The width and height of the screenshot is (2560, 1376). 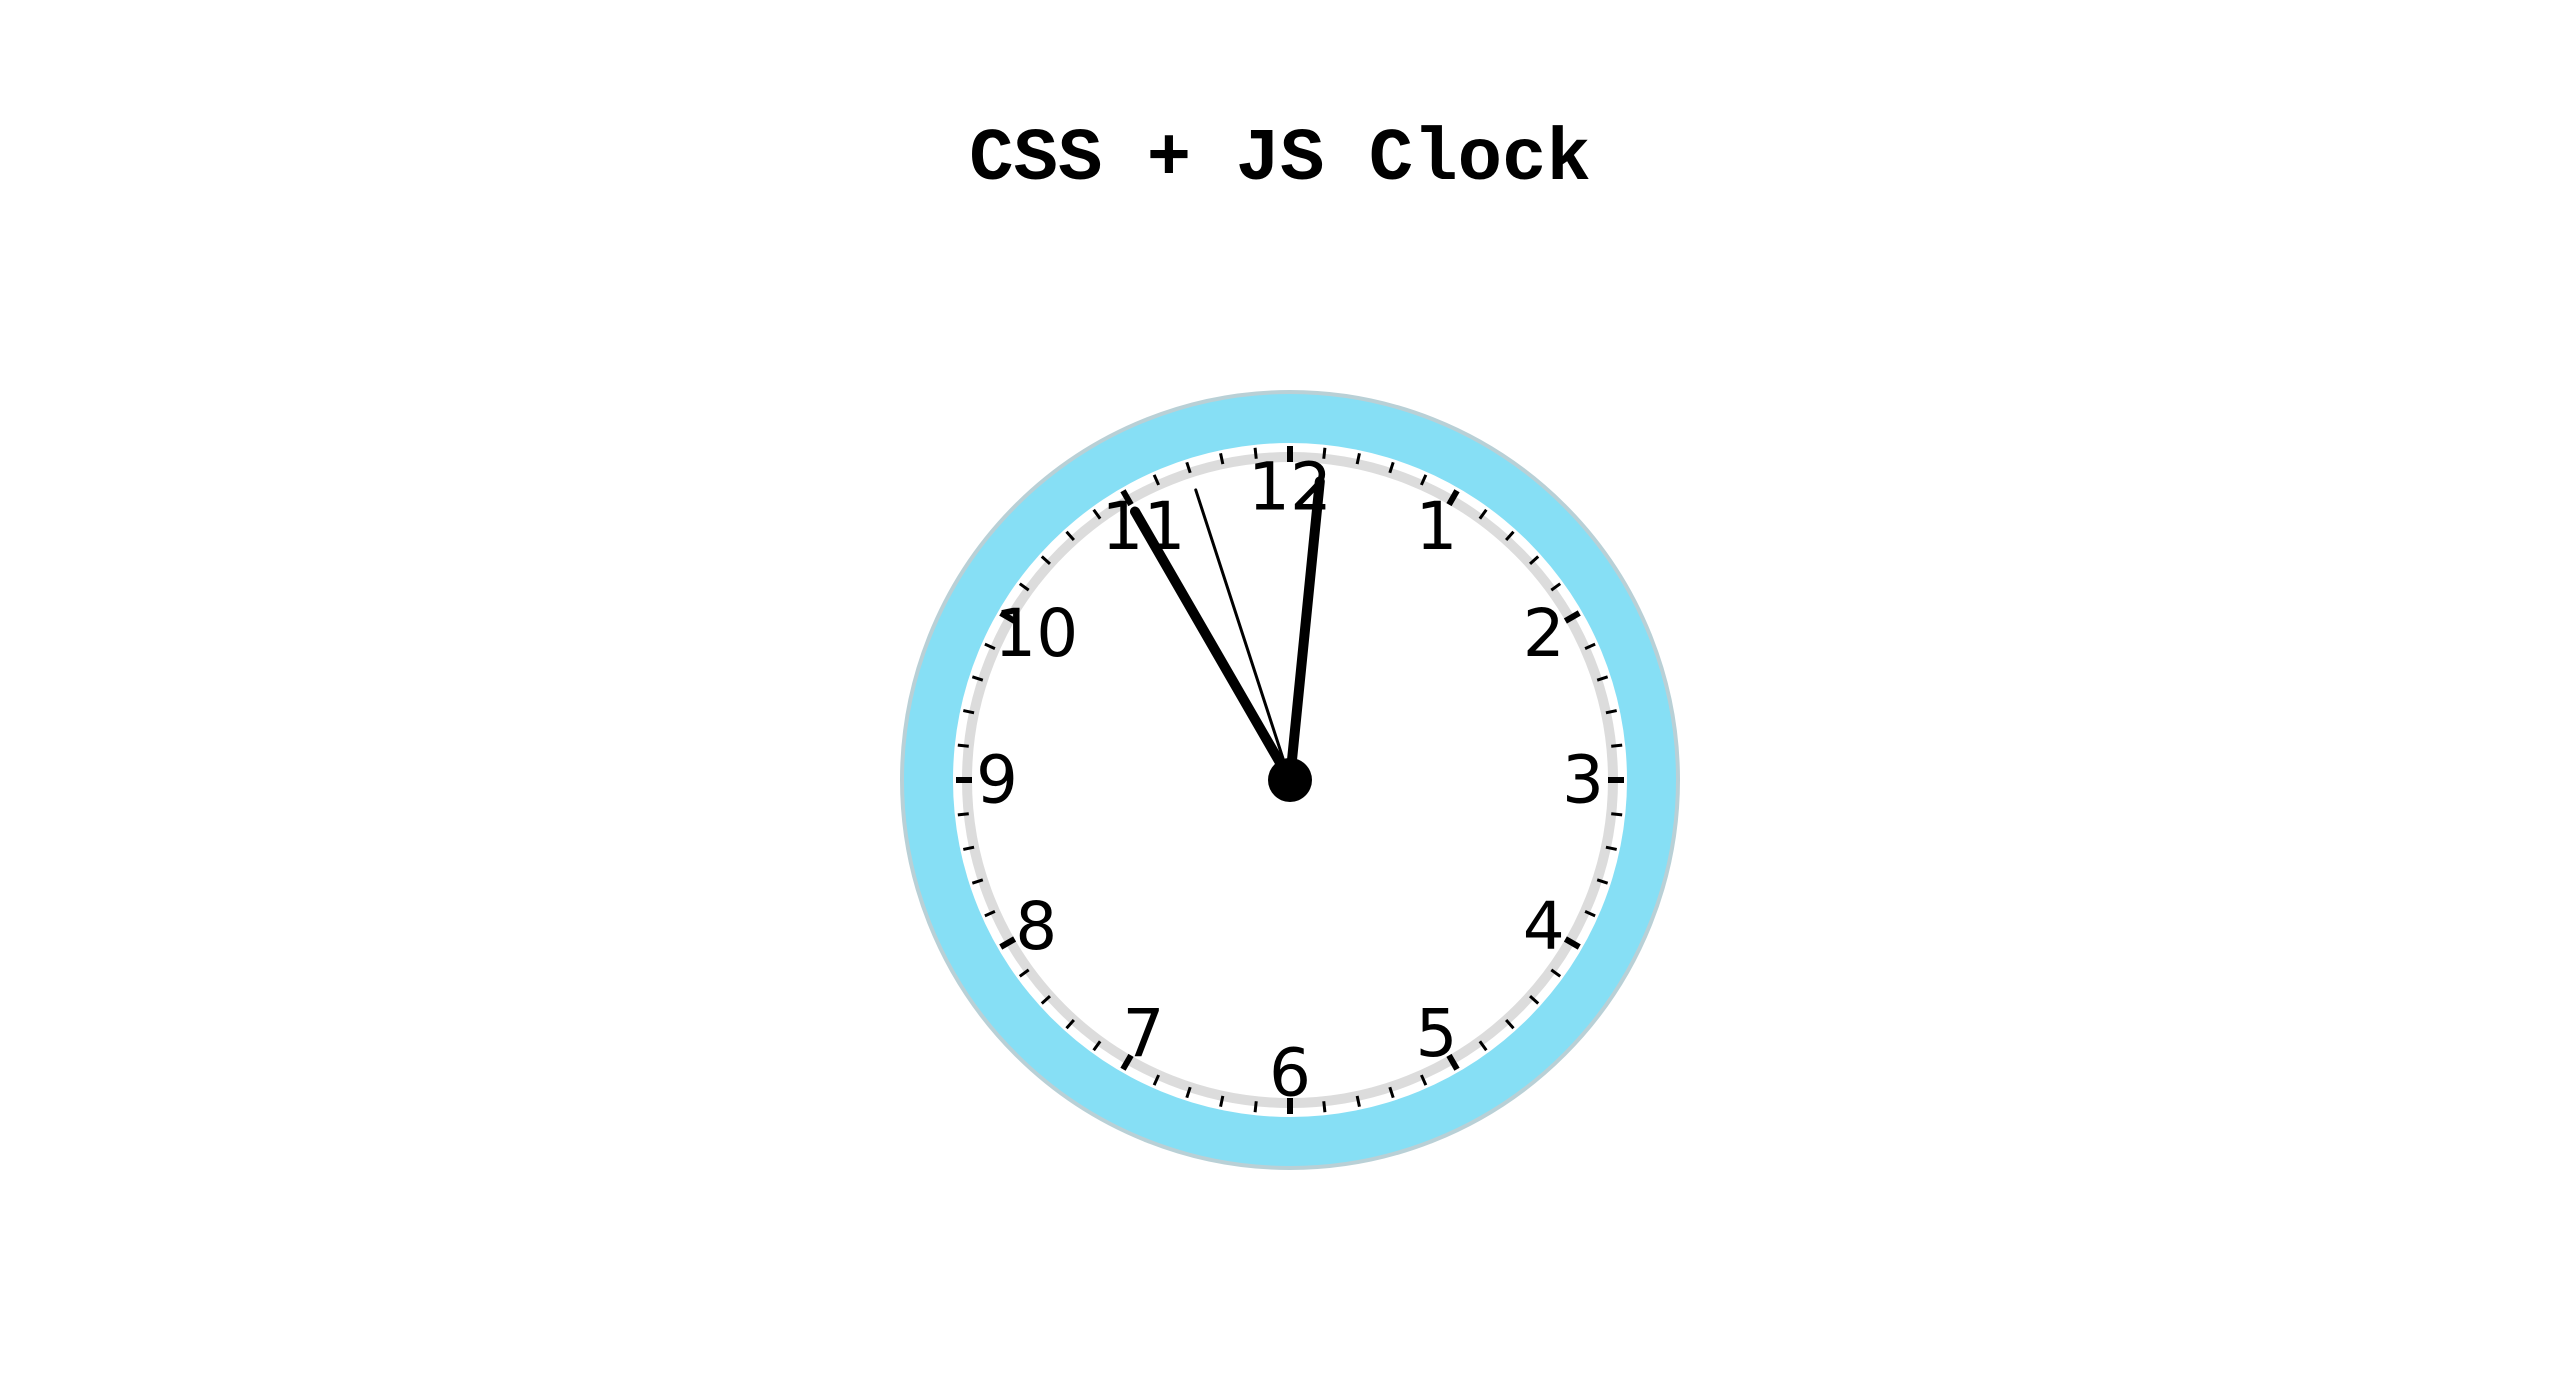 What do you see at coordinates (1544, 926) in the screenshot?
I see `numeral-4: 4` at bounding box center [1544, 926].